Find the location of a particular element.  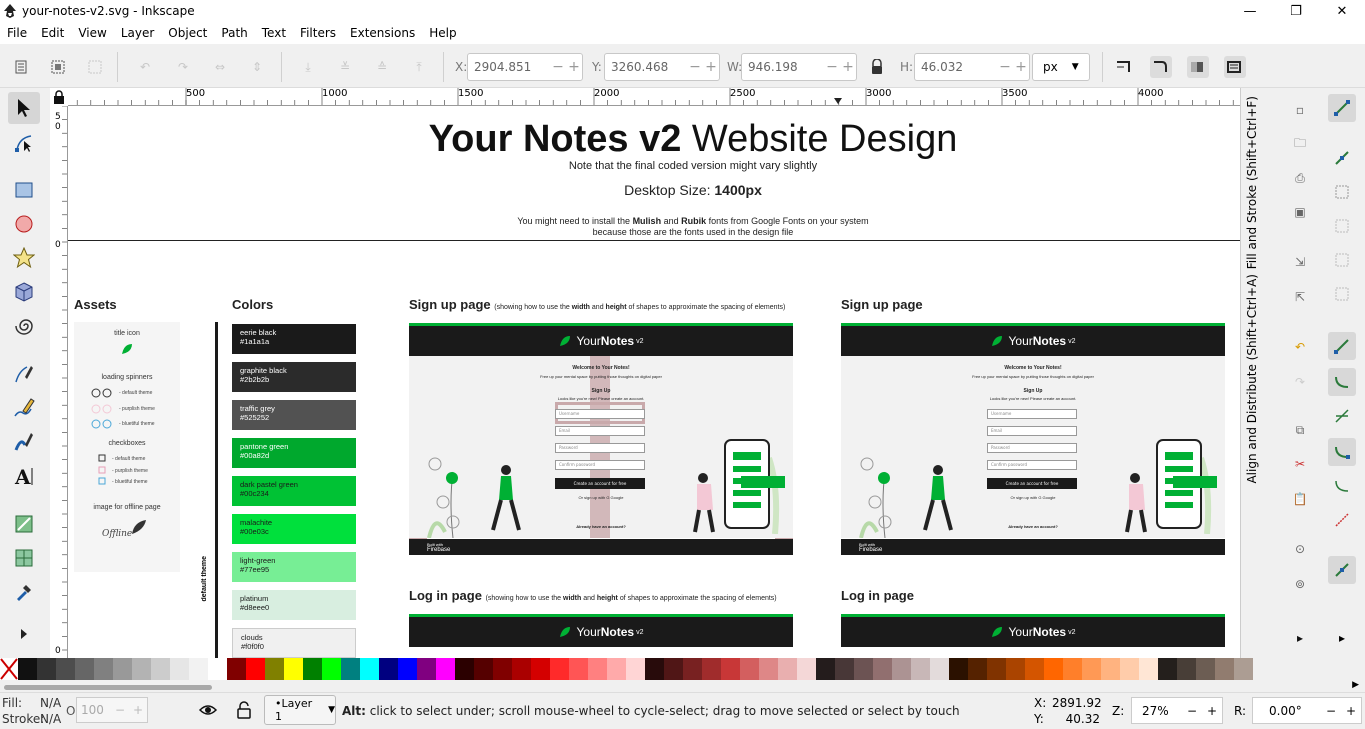

menu-extensions: Extensions is located at coordinates (382, 33).